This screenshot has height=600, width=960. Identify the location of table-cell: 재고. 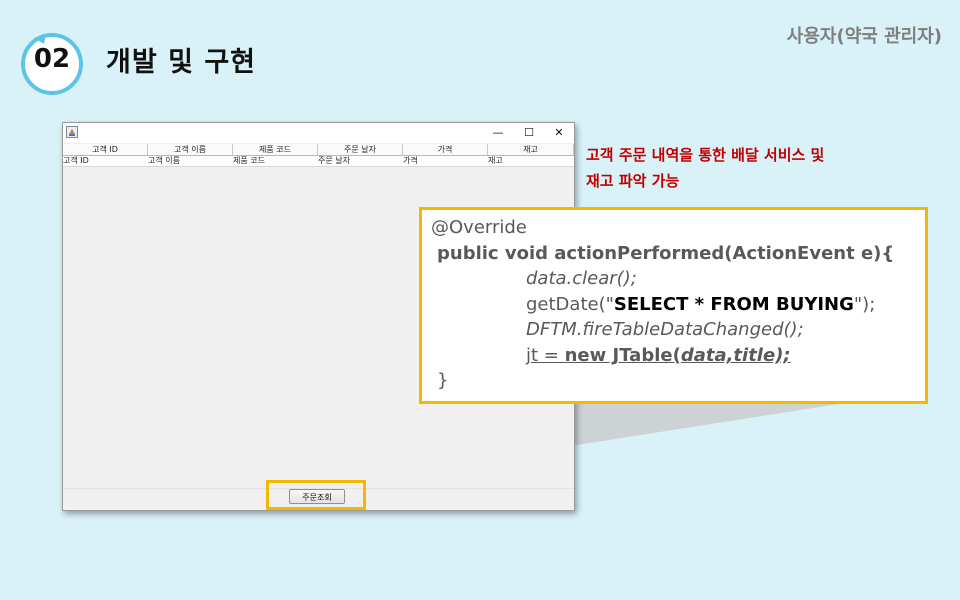
(531, 161).